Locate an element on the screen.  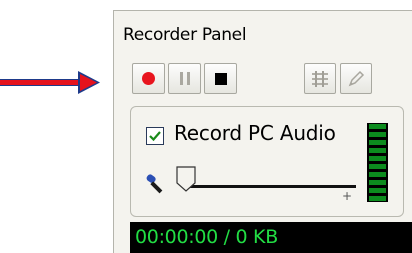
record-pc-audio-label: Record PC Audio is located at coordinates (255, 133).